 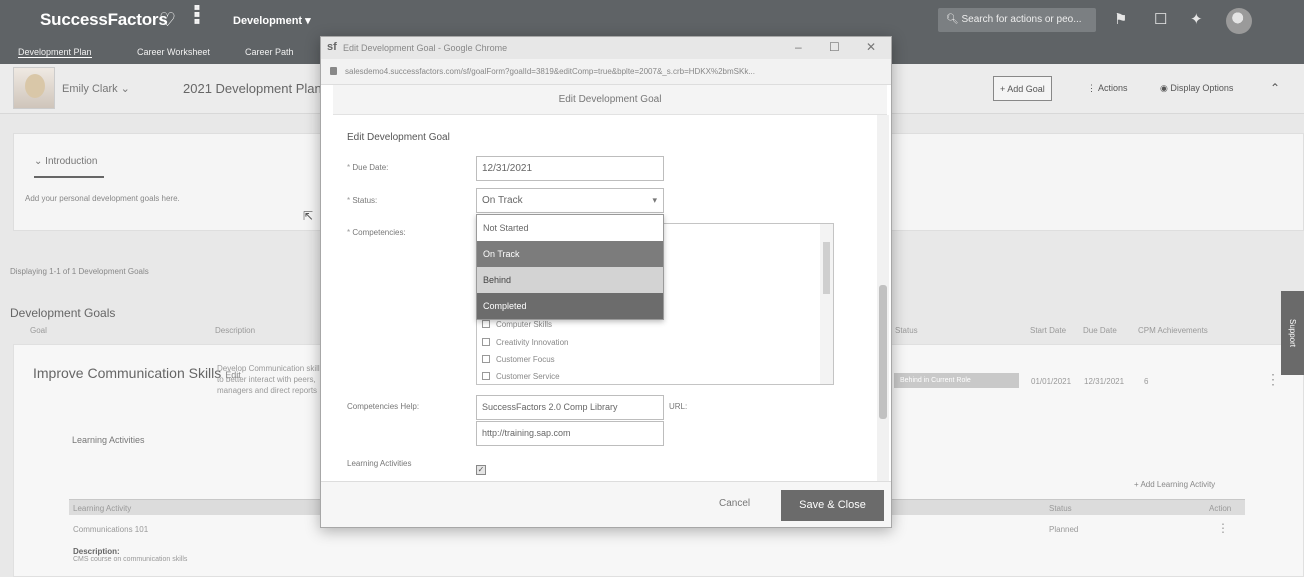 What do you see at coordinates (502, 200) in the screenshot?
I see `status-selected-value: On Track` at bounding box center [502, 200].